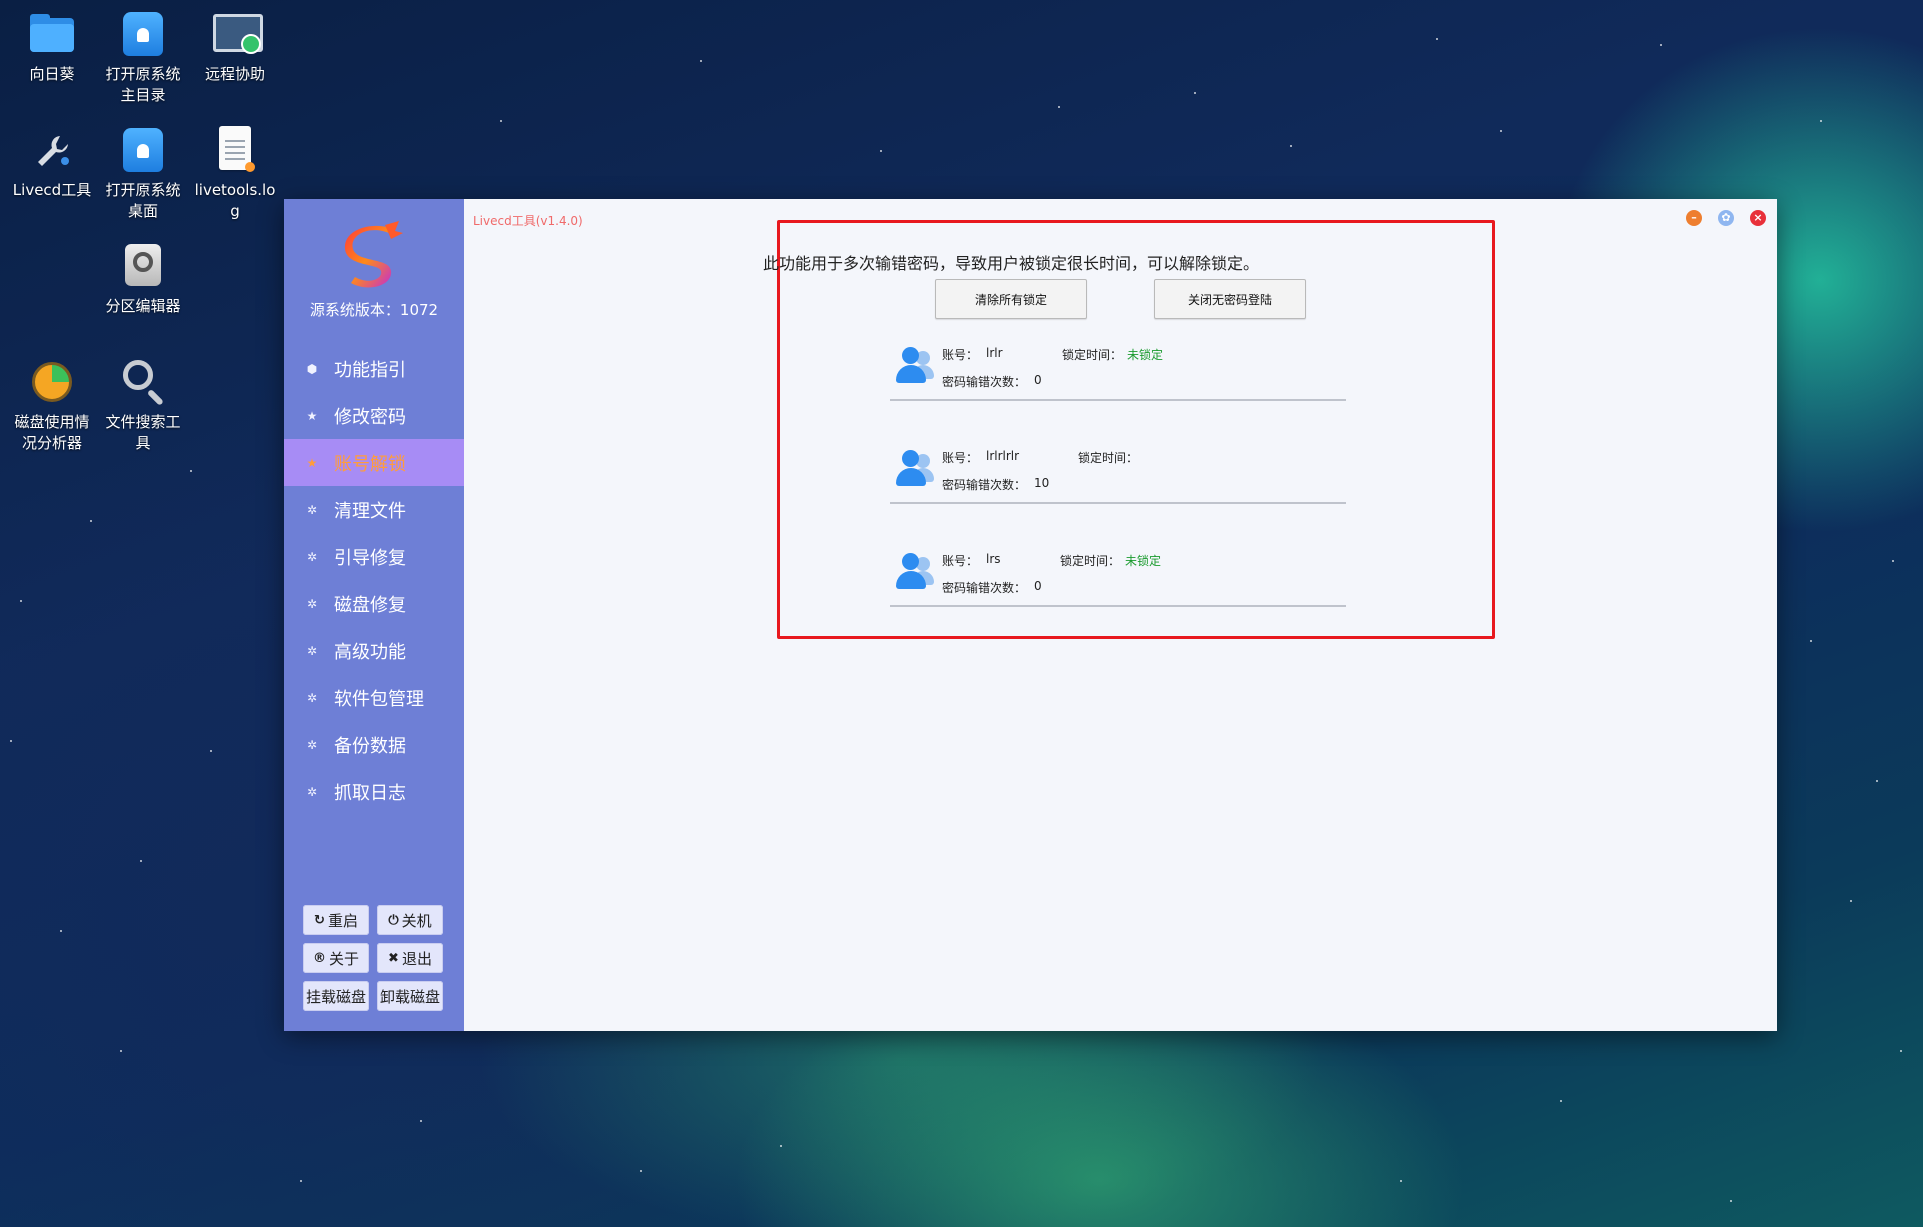  What do you see at coordinates (143, 432) in the screenshot?
I see `desktop-icon-label: 文件搜索工具` at bounding box center [143, 432].